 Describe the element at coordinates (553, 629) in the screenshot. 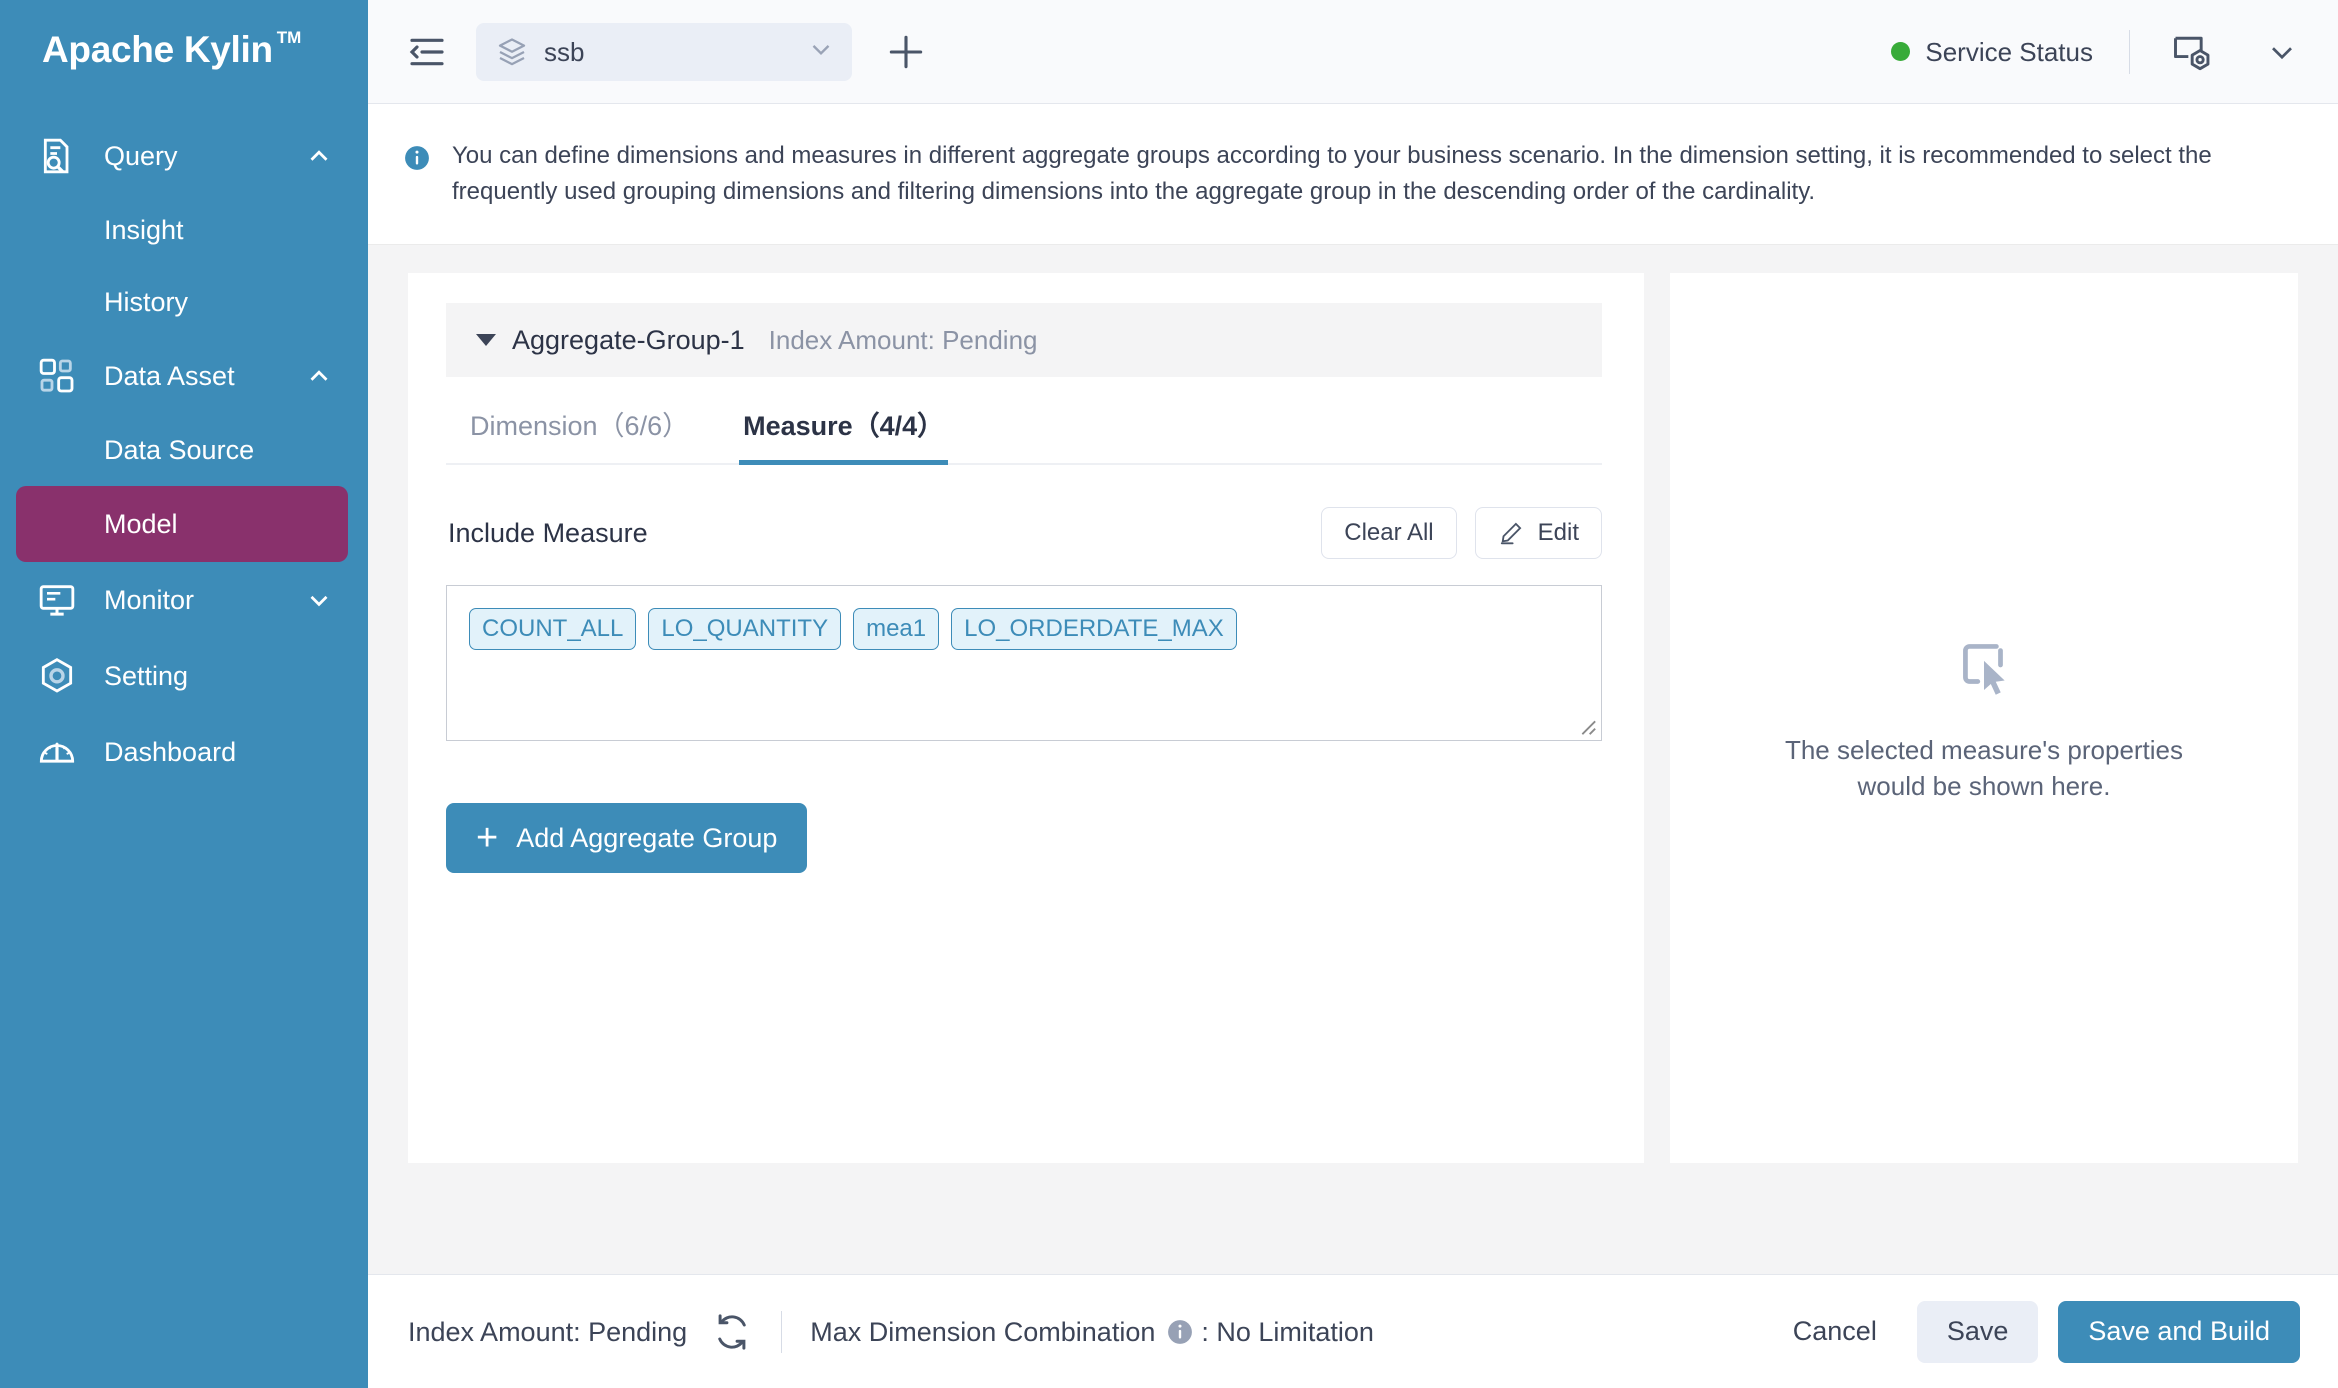

I see `measure-tag: COUNT_ALL` at that location.